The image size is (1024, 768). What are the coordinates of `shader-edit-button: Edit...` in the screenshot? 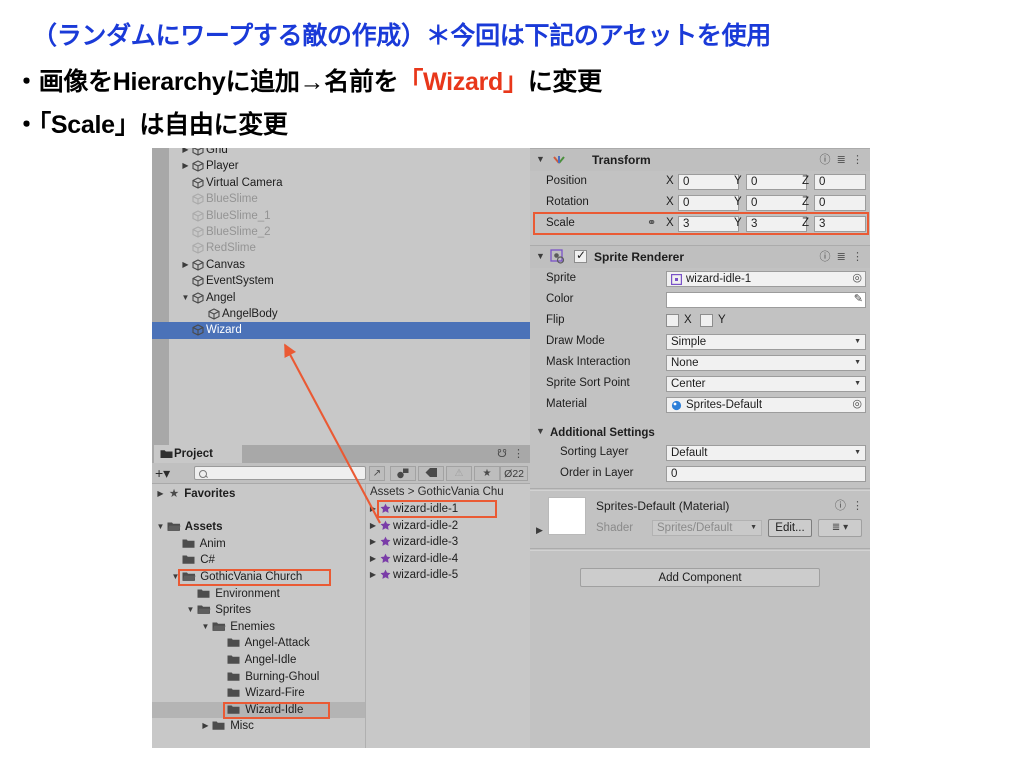 It's located at (790, 528).